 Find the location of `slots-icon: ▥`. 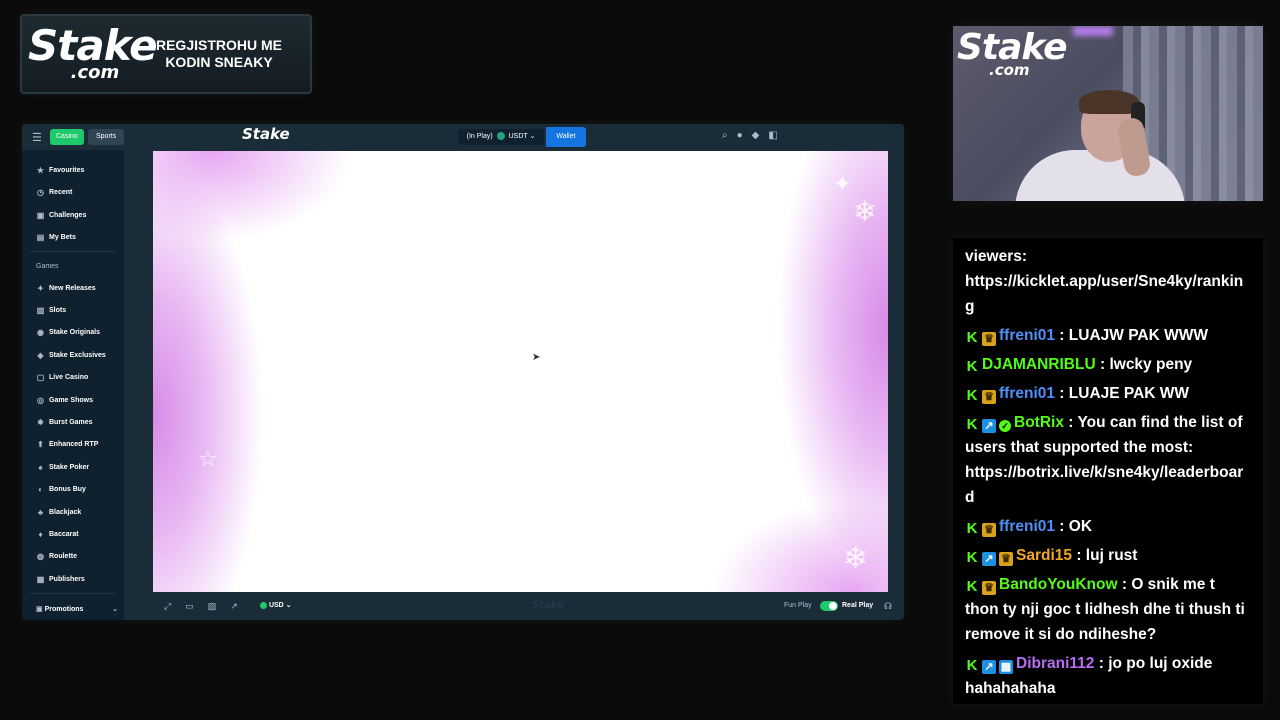

slots-icon: ▥ is located at coordinates (40, 310).